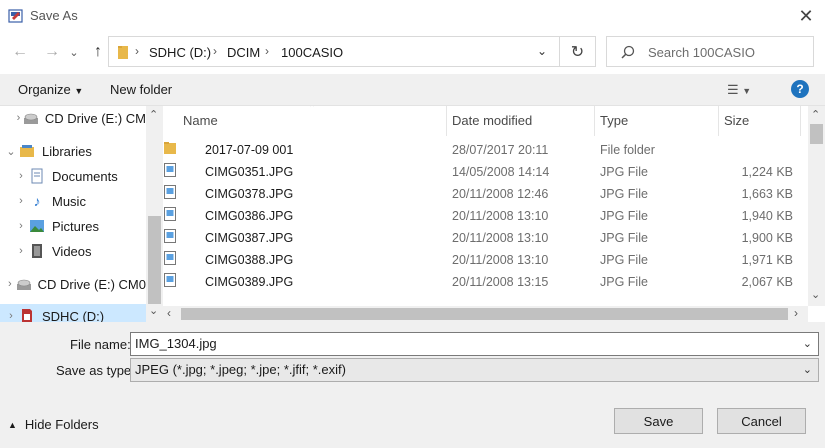 The width and height of the screenshot is (825, 448). Describe the element at coordinates (85, 176) in the screenshot. I see `nav-item-label: Documents` at that location.